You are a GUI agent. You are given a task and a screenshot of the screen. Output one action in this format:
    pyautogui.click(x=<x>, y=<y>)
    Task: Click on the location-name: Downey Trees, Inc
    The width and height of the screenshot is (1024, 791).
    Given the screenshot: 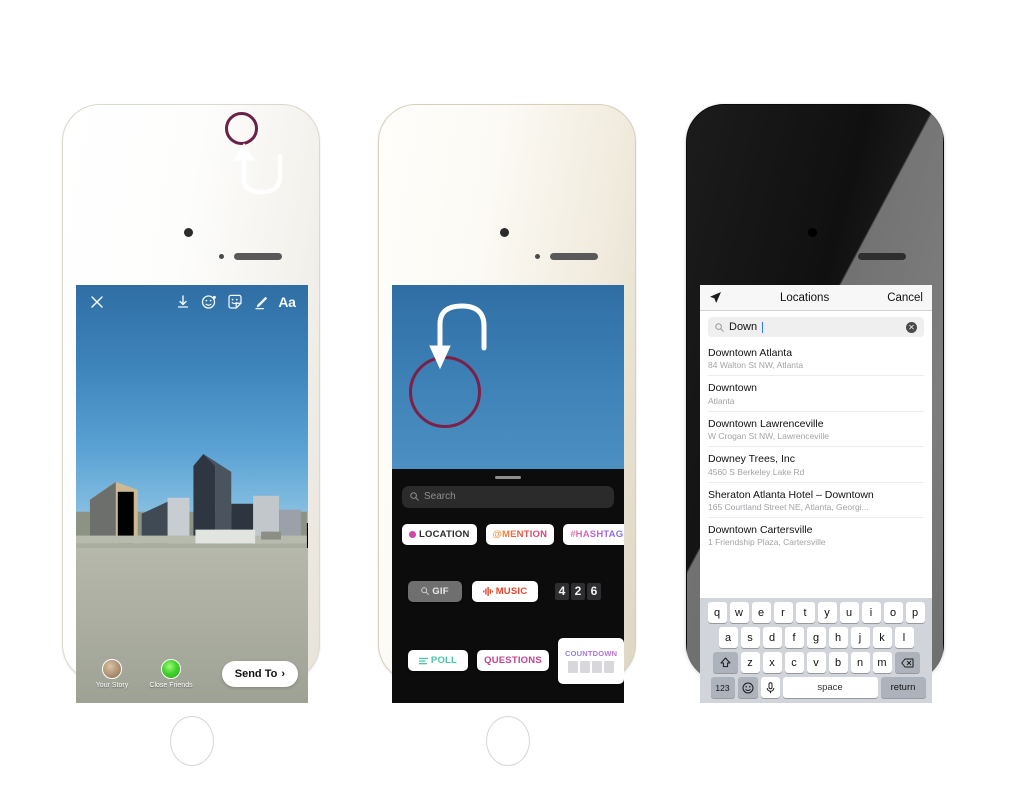 What is the action you would take?
    pyautogui.click(x=751, y=459)
    